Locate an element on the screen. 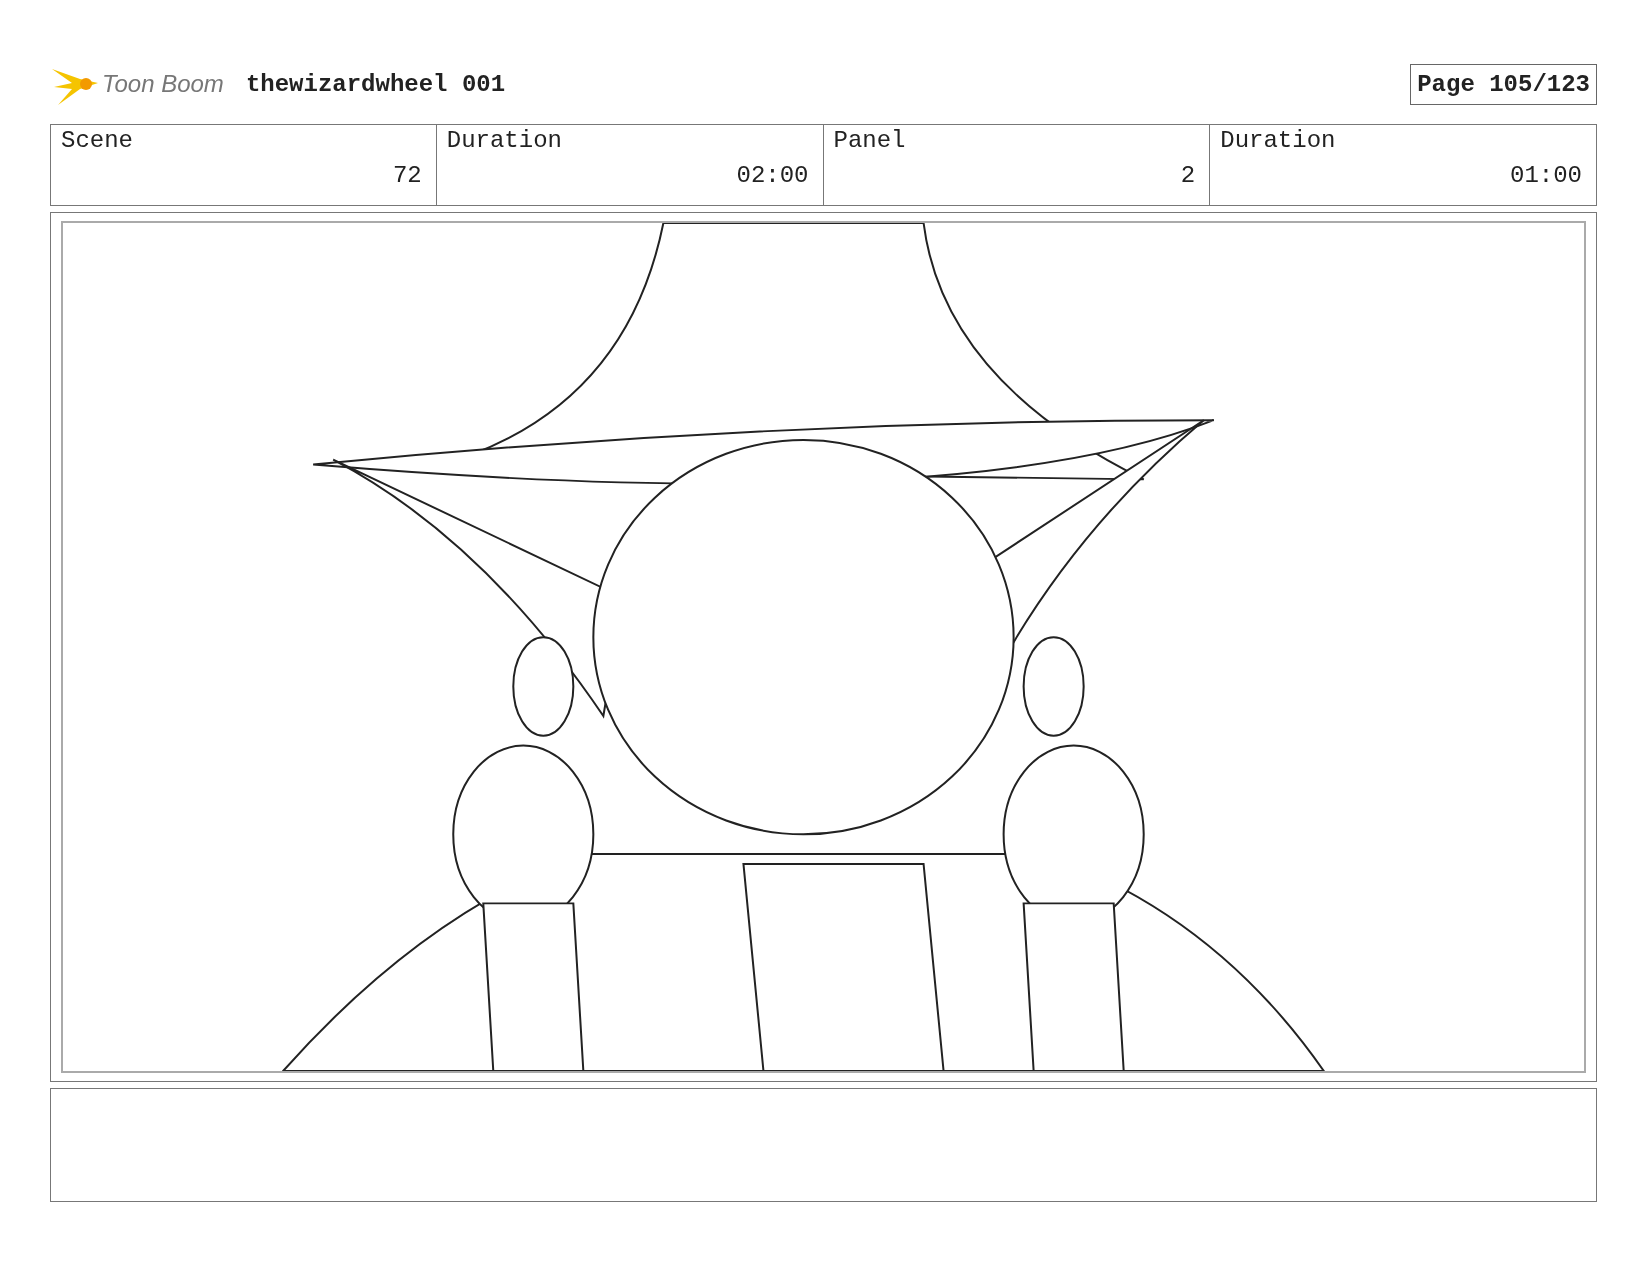 The image size is (1650, 1275). field-label: Scene is located at coordinates (97, 140).